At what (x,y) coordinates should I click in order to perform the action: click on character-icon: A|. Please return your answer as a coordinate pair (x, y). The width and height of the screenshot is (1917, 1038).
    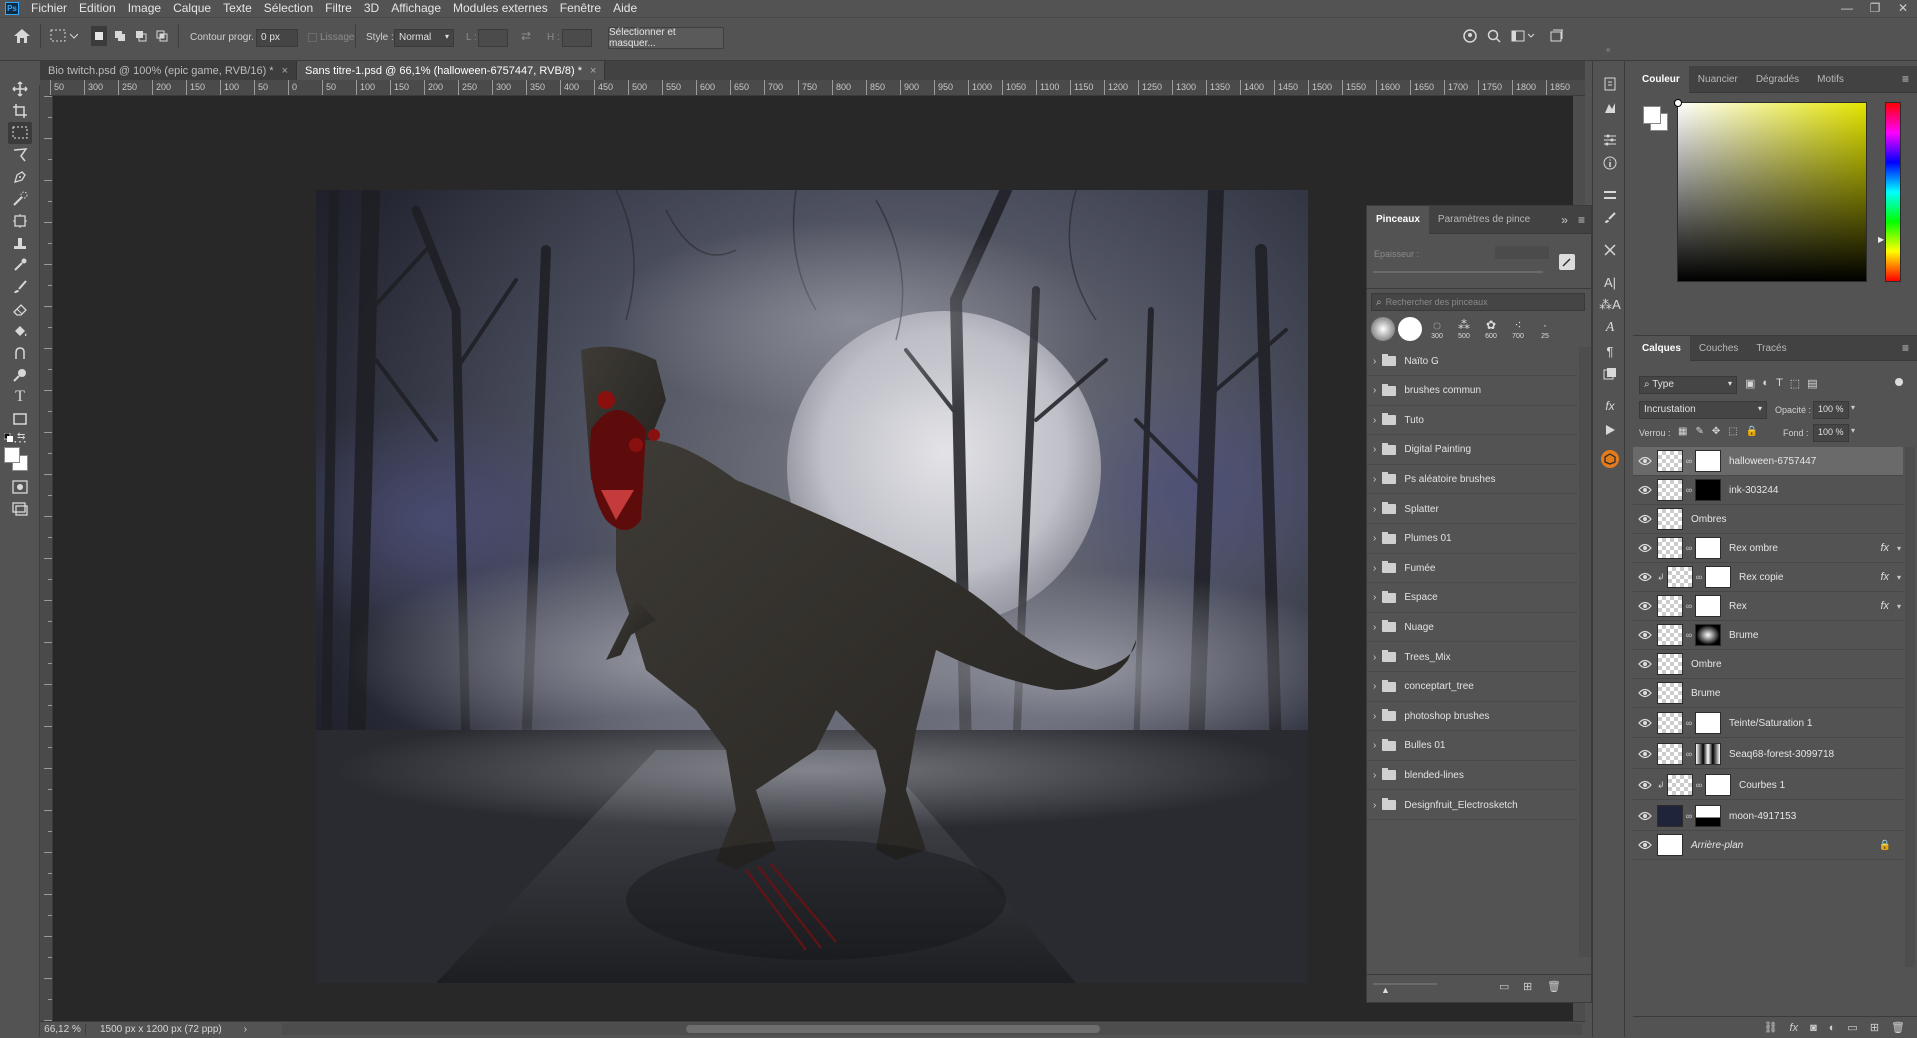
    Looking at the image, I should click on (1610, 282).